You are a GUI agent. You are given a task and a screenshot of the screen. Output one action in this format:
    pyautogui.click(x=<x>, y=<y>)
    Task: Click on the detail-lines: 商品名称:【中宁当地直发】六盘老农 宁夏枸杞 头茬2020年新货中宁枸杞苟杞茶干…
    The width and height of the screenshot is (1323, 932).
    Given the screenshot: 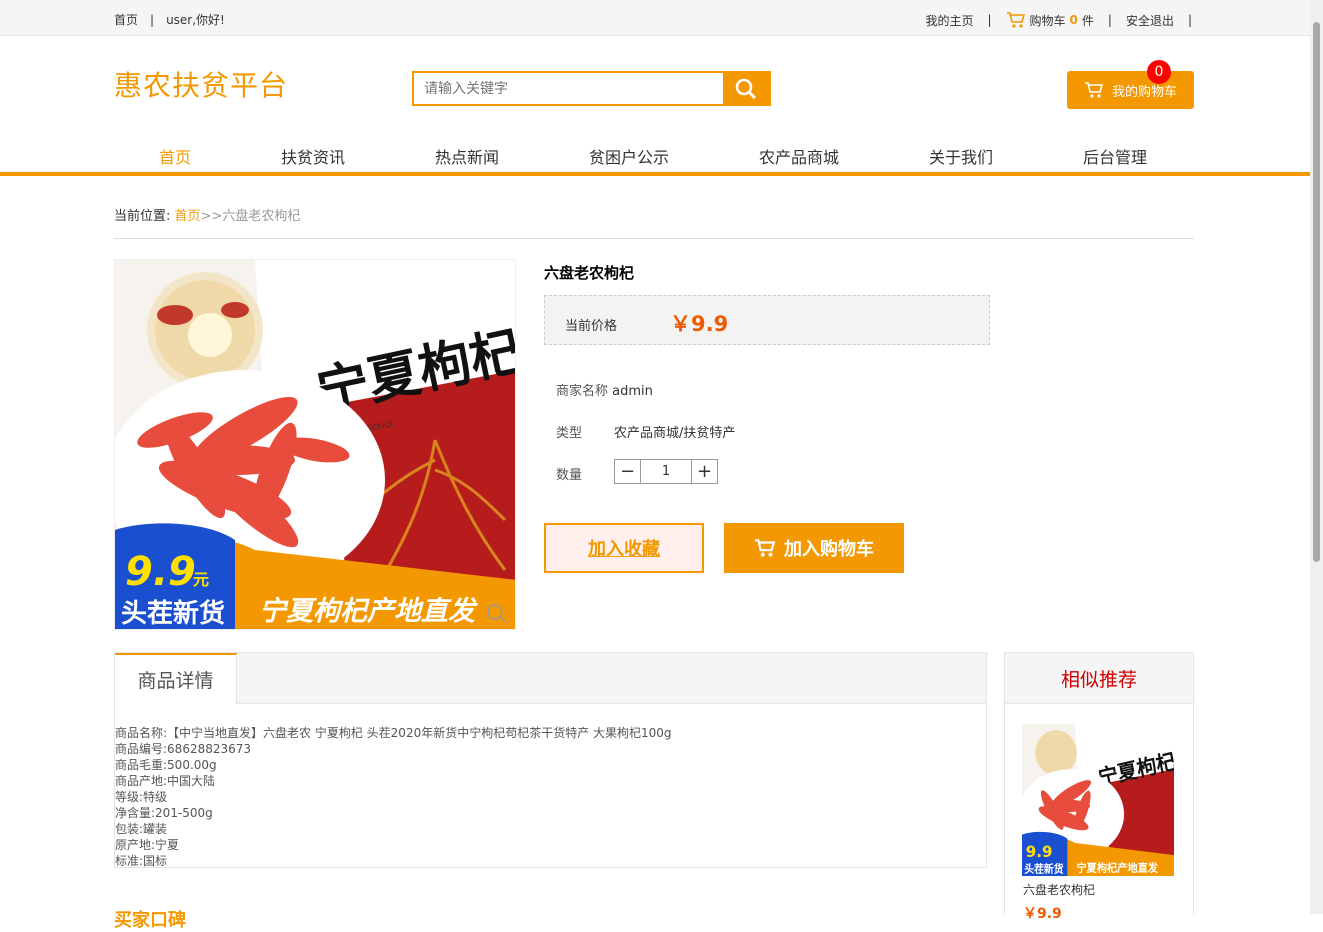 What is the action you would take?
    pyautogui.click(x=393, y=797)
    